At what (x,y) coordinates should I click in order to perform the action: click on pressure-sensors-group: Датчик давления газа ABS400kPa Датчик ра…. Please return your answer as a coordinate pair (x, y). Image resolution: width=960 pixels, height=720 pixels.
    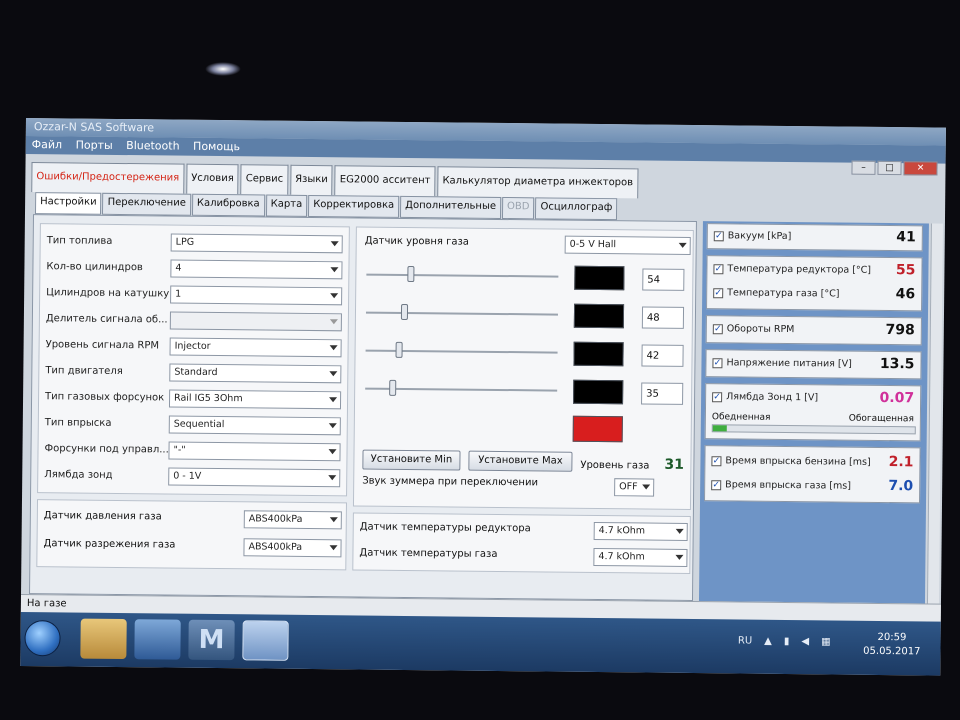
    Looking at the image, I should click on (191, 535).